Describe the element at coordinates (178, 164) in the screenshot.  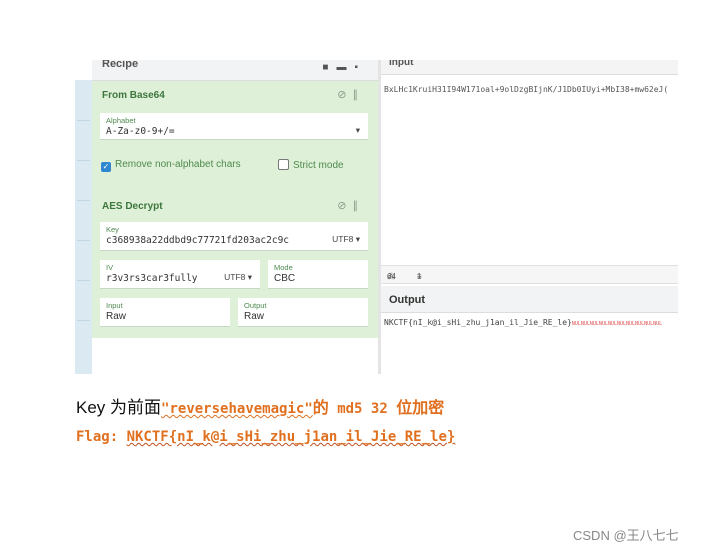
I see `remove-nonalpha-label: Remove non-alphabet chars` at that location.